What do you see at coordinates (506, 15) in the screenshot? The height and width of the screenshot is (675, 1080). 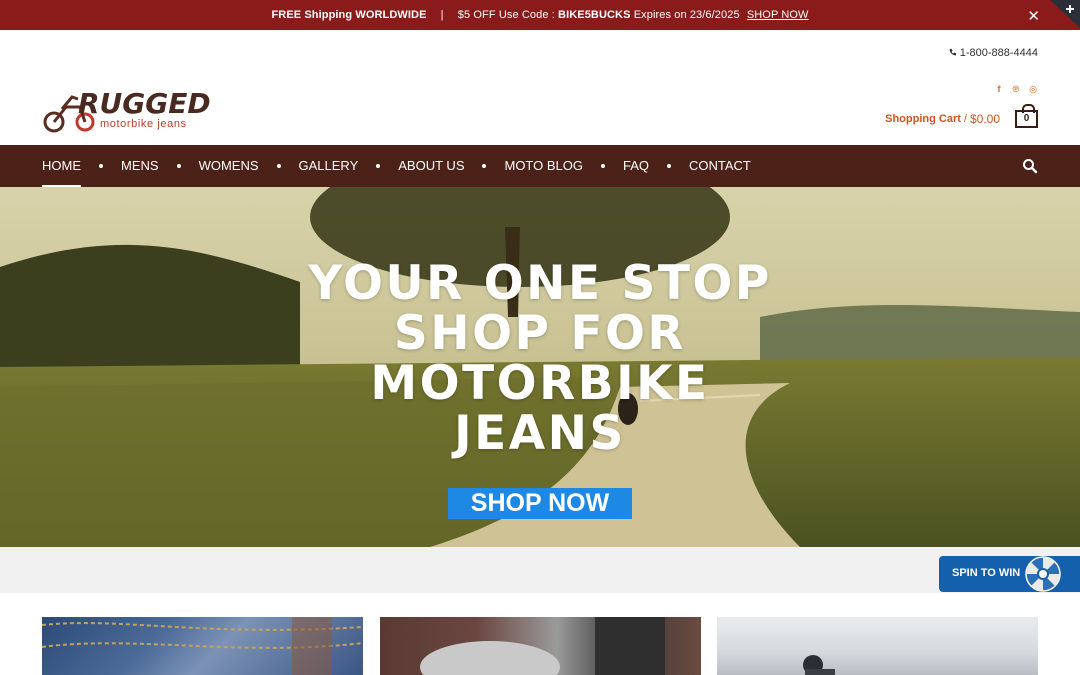 I see `promo-code-prefix: $5 OFF Use Code :` at bounding box center [506, 15].